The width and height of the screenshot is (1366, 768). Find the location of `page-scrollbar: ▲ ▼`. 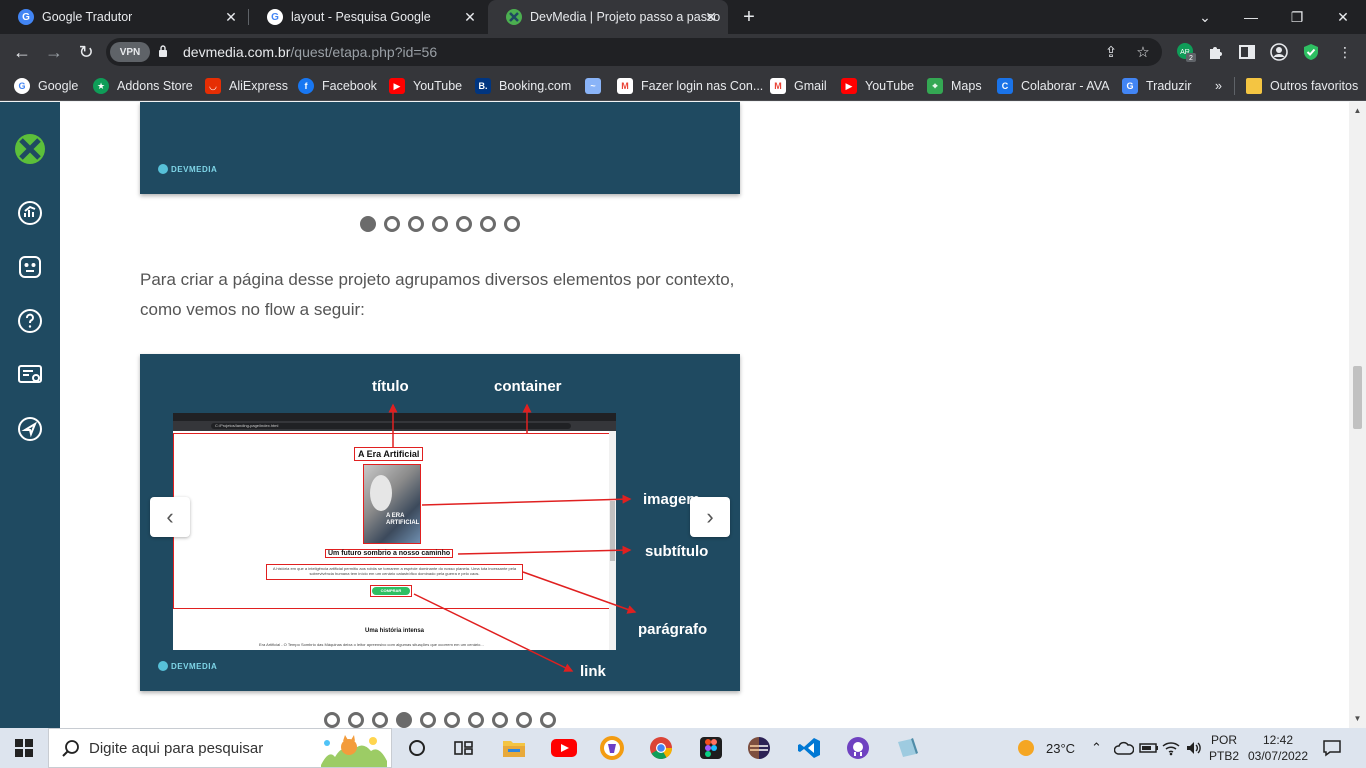

page-scrollbar: ▲ ▼ is located at coordinates (1357, 415).